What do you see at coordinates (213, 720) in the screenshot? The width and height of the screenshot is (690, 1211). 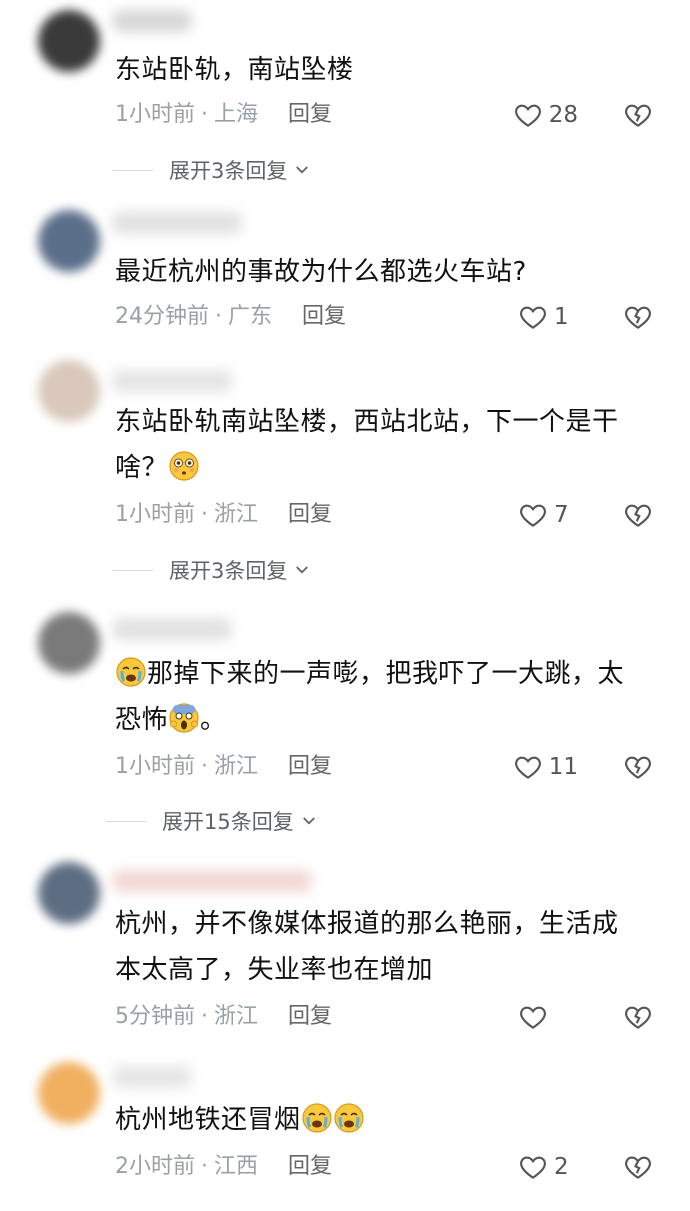 I see `comment-text-punctuation: 。` at bounding box center [213, 720].